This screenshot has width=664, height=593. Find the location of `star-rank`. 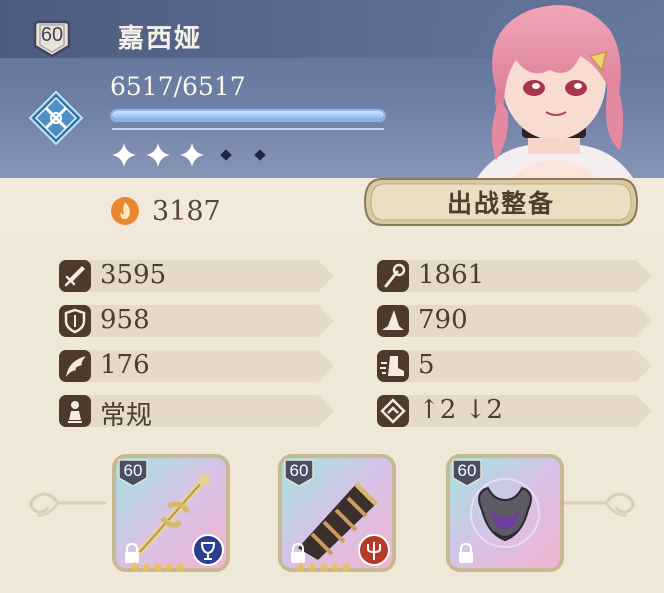

star-rank is located at coordinates (189, 155).